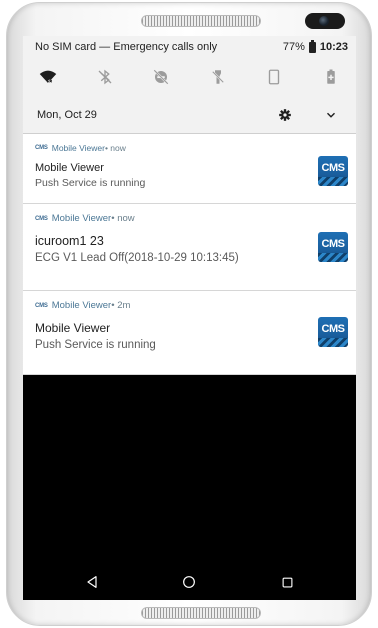 This screenshot has width=378, height=628. I want to click on dnd-icon, so click(161, 77).